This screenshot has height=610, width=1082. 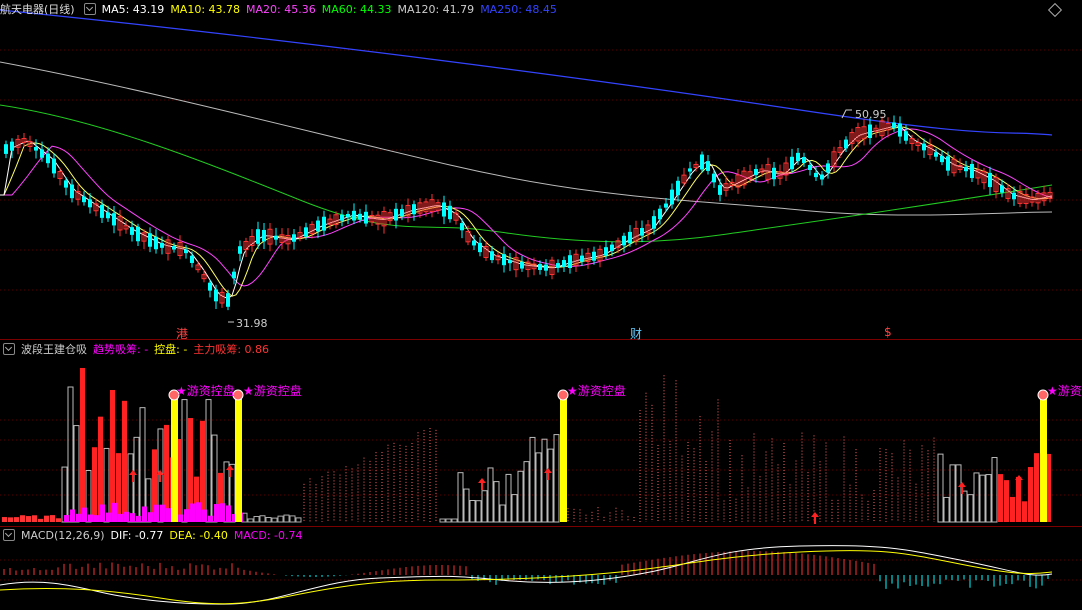 What do you see at coordinates (268, 535) in the screenshot?
I see `macd-value-label: MACD: -0.74` at bounding box center [268, 535].